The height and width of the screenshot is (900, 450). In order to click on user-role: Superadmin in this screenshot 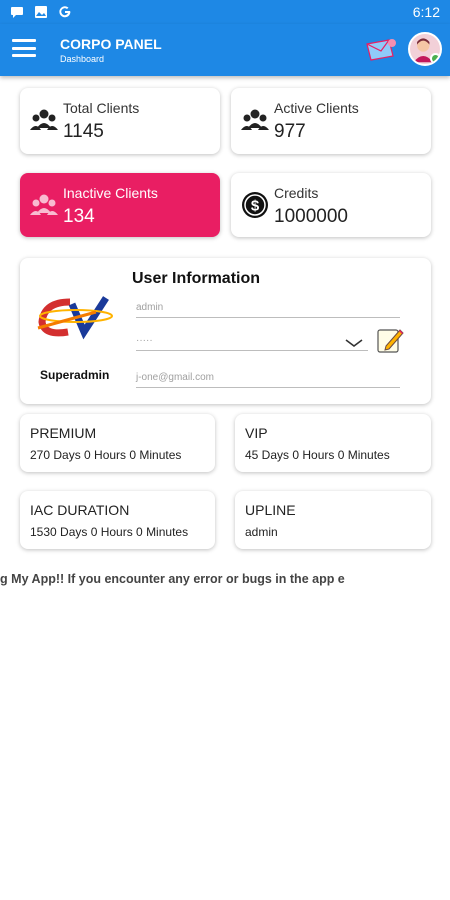, I will do `click(75, 375)`.